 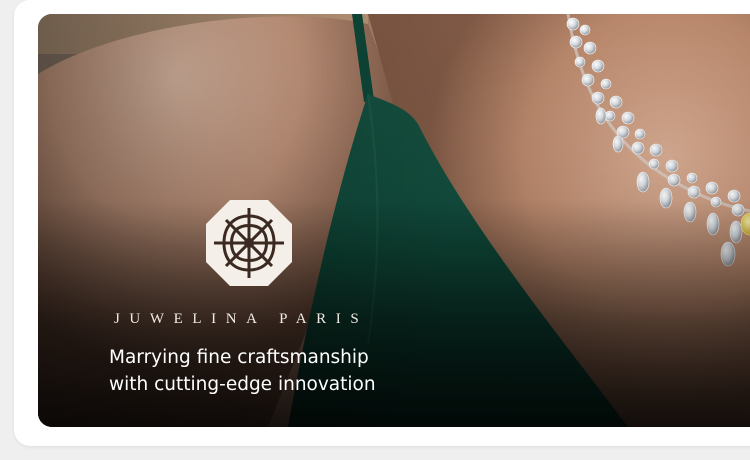 I want to click on brand-logo-icon, so click(x=249, y=243).